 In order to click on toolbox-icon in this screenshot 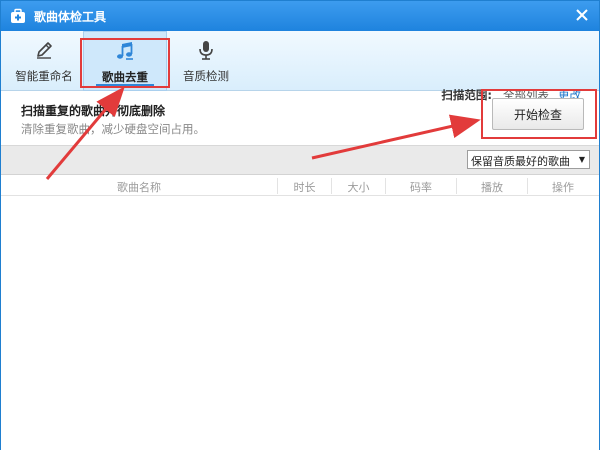, I will do `click(18, 15)`.